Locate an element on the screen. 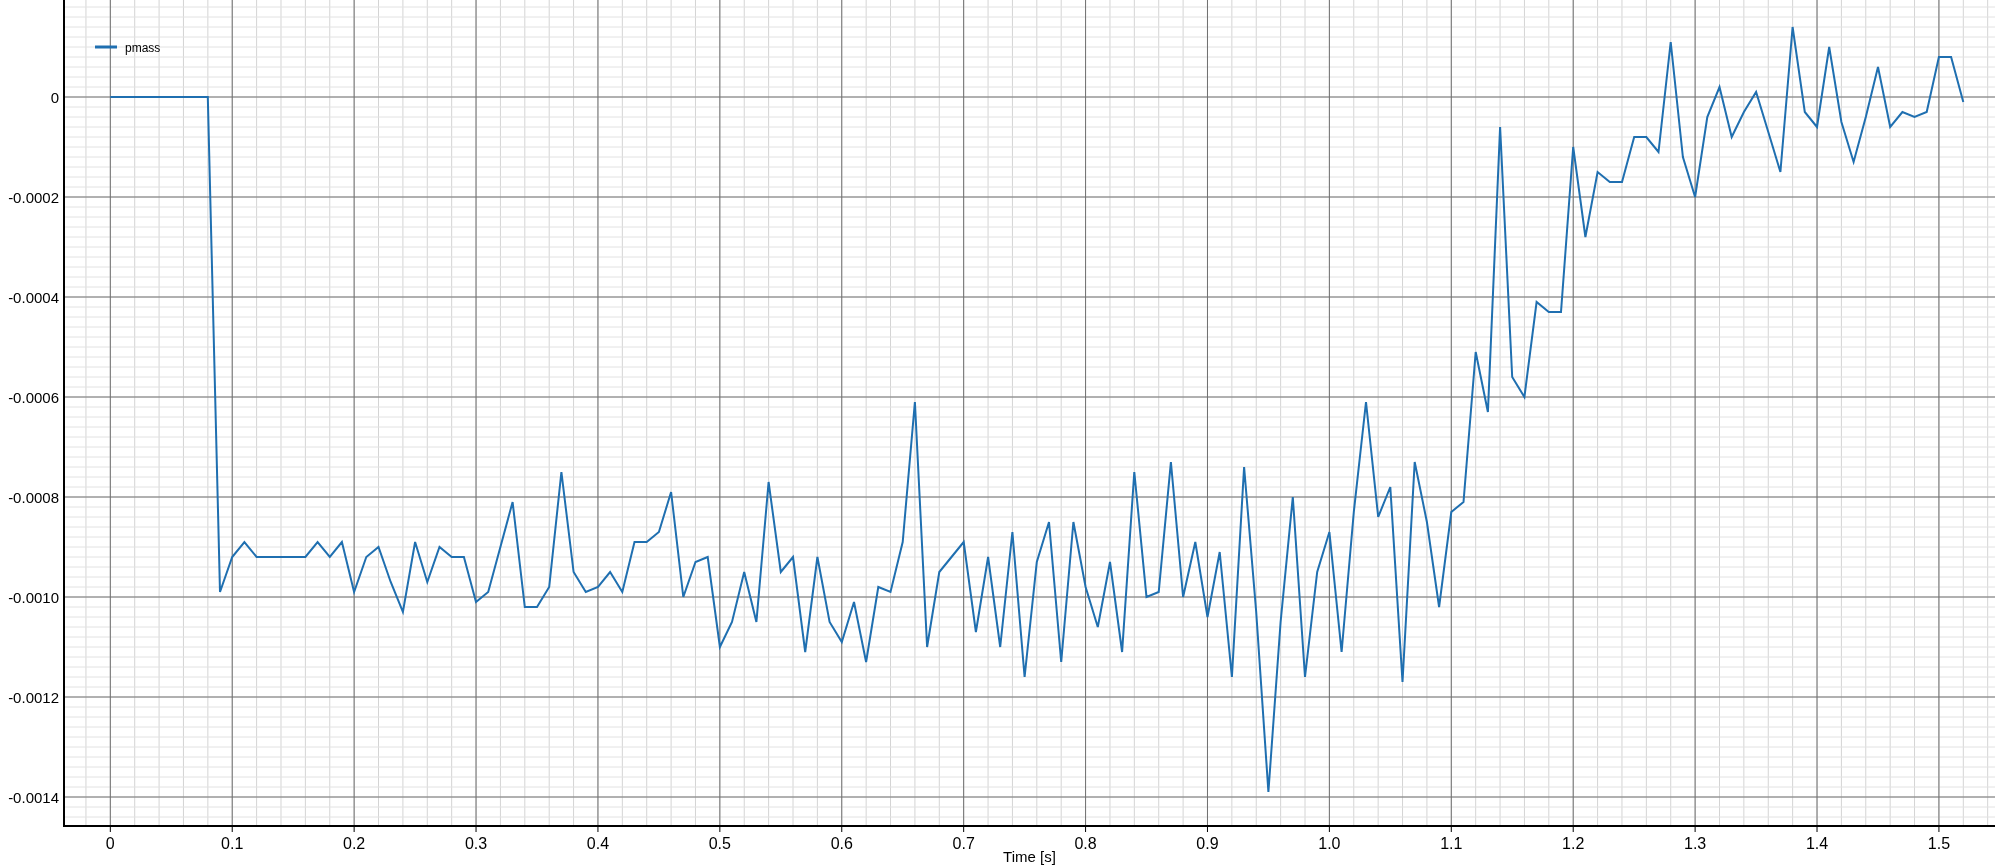  x-tick-label: 1.2 is located at coordinates (1573, 843).